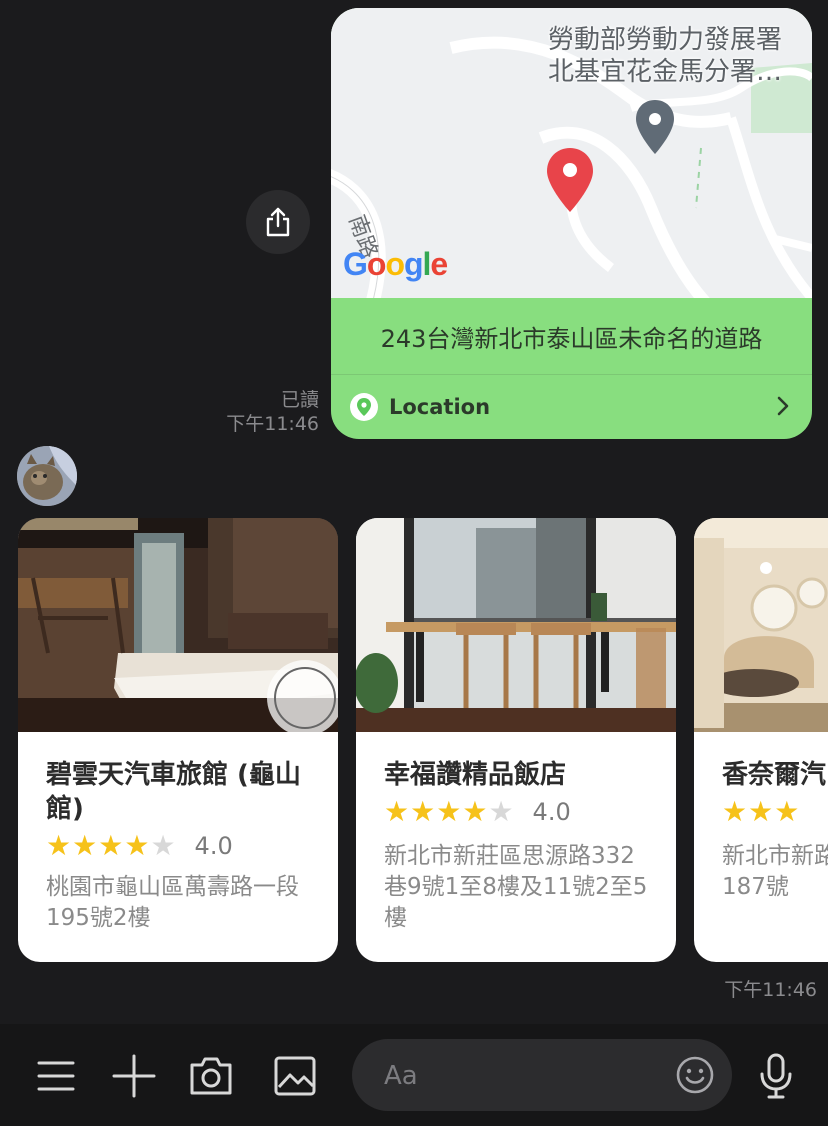 This screenshot has height=1126, width=828. I want to click on map-pin-red-icon, so click(570, 180).